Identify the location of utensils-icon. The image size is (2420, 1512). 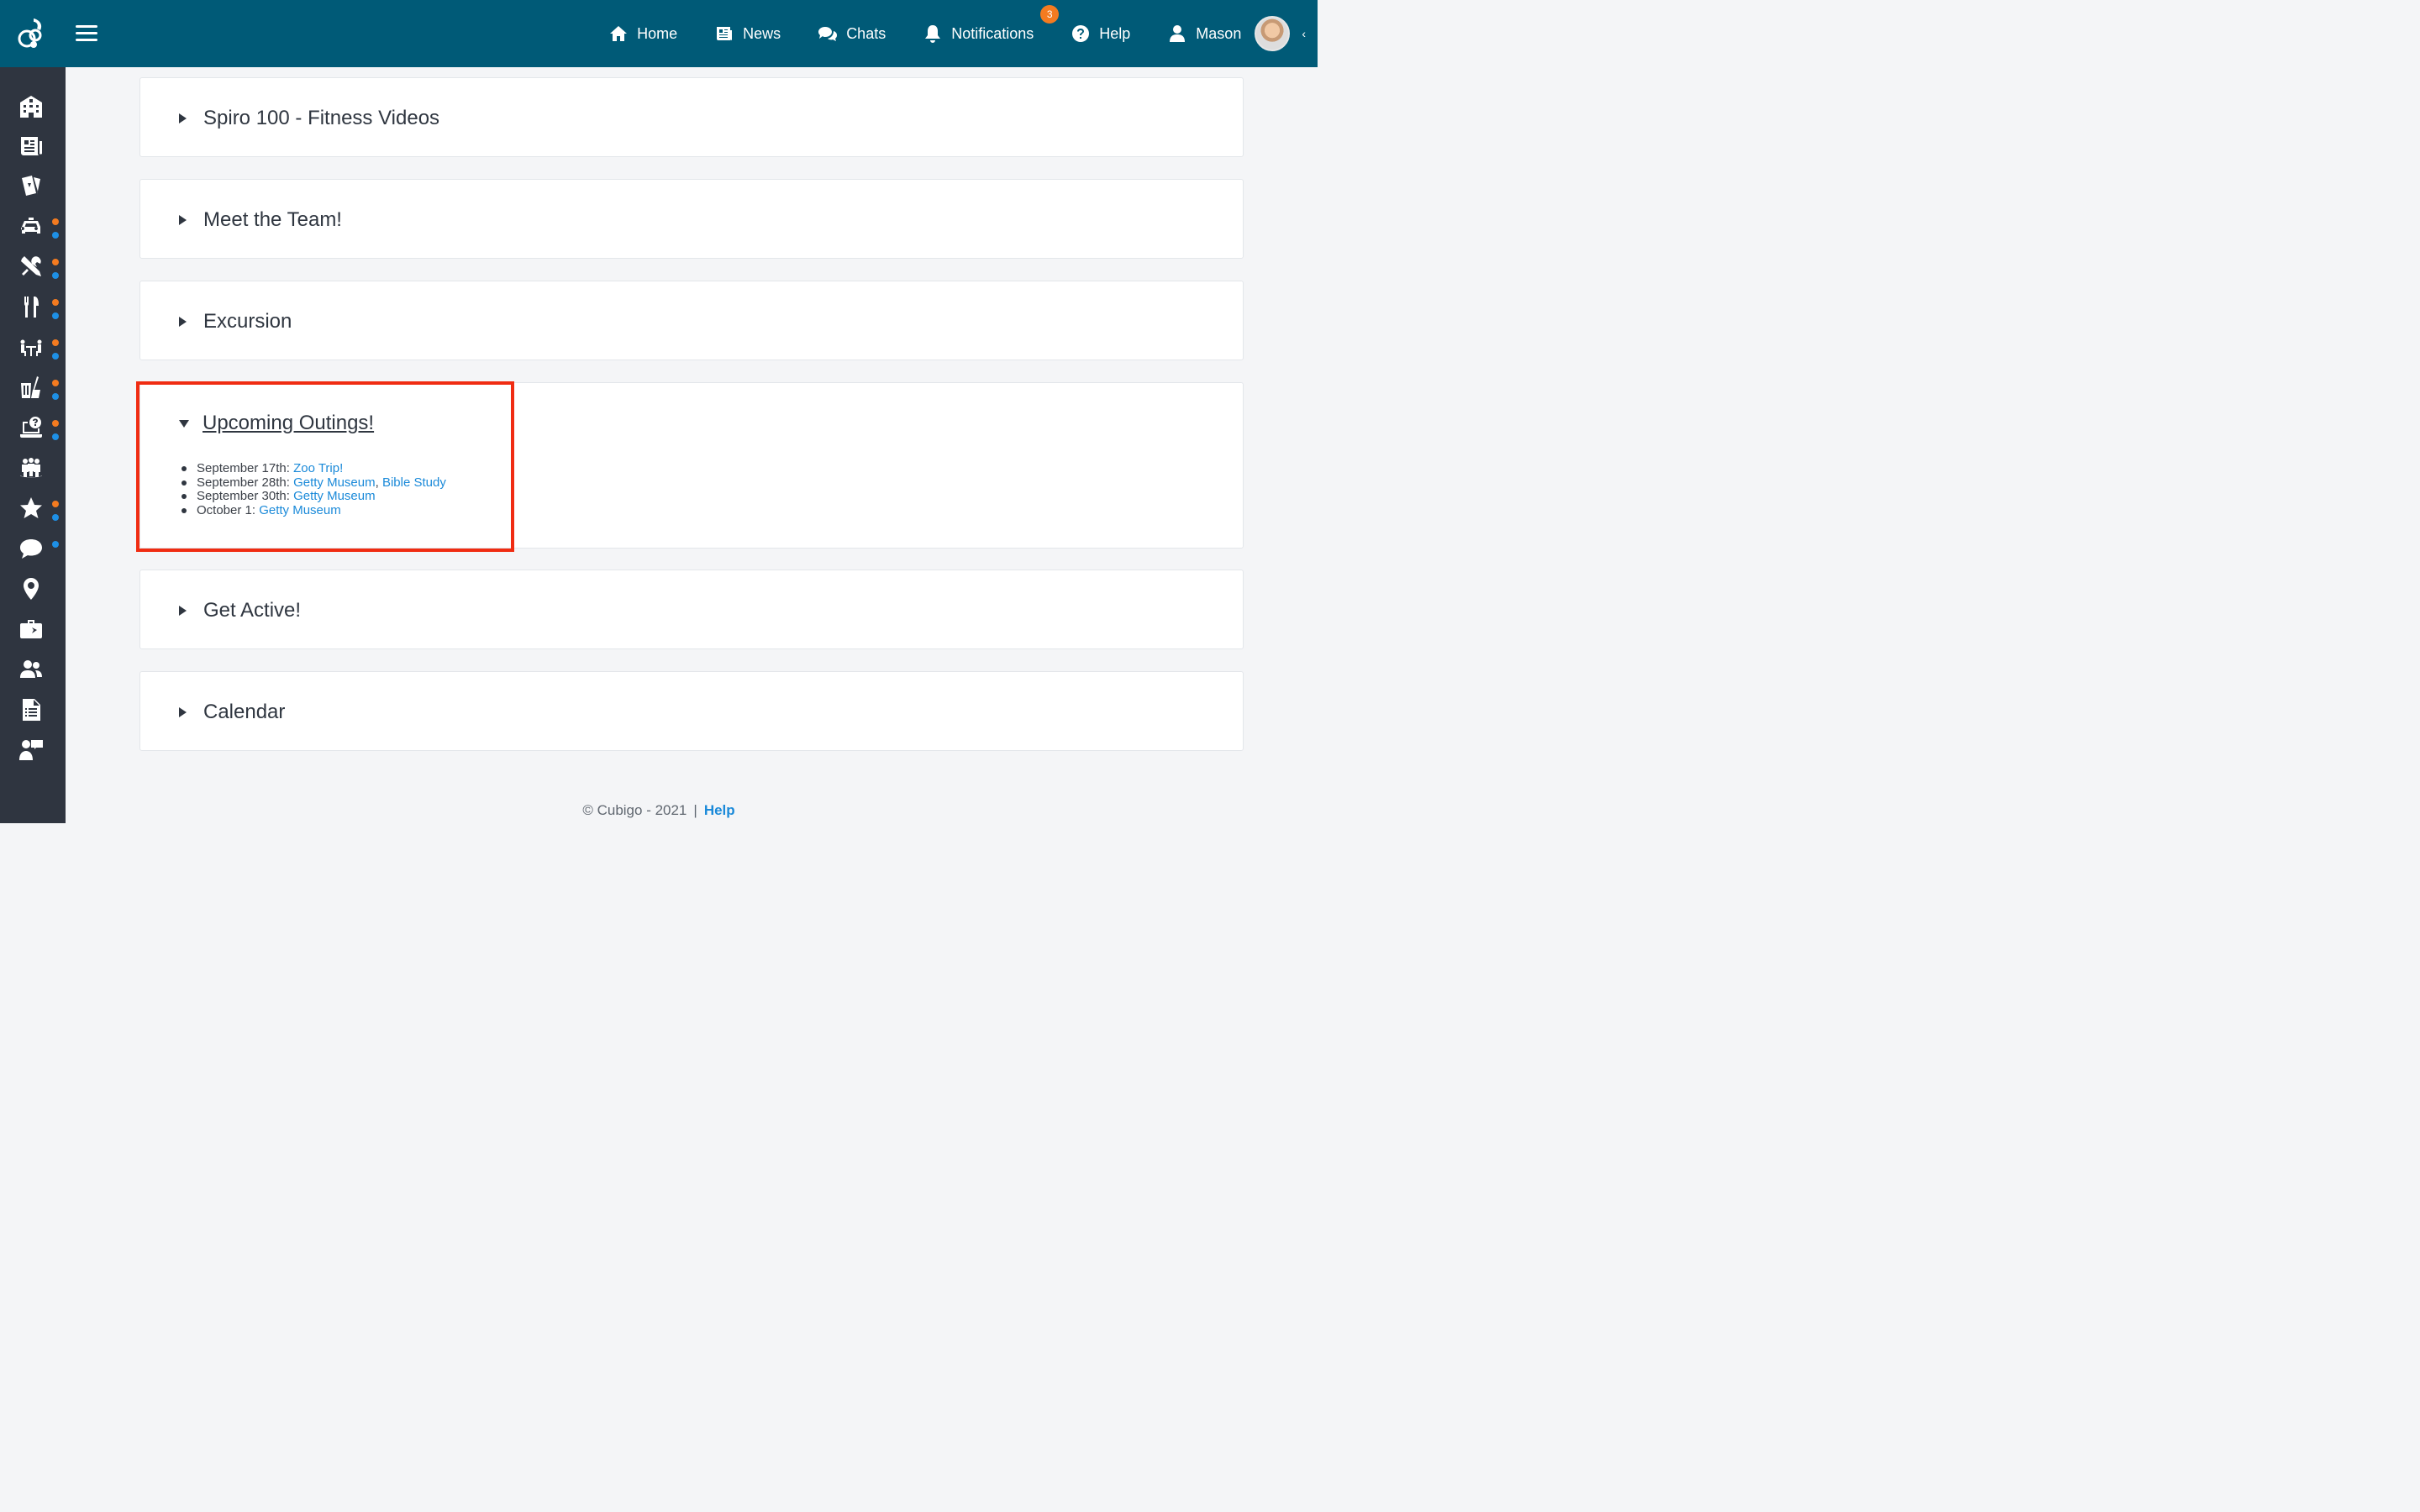
(31, 307).